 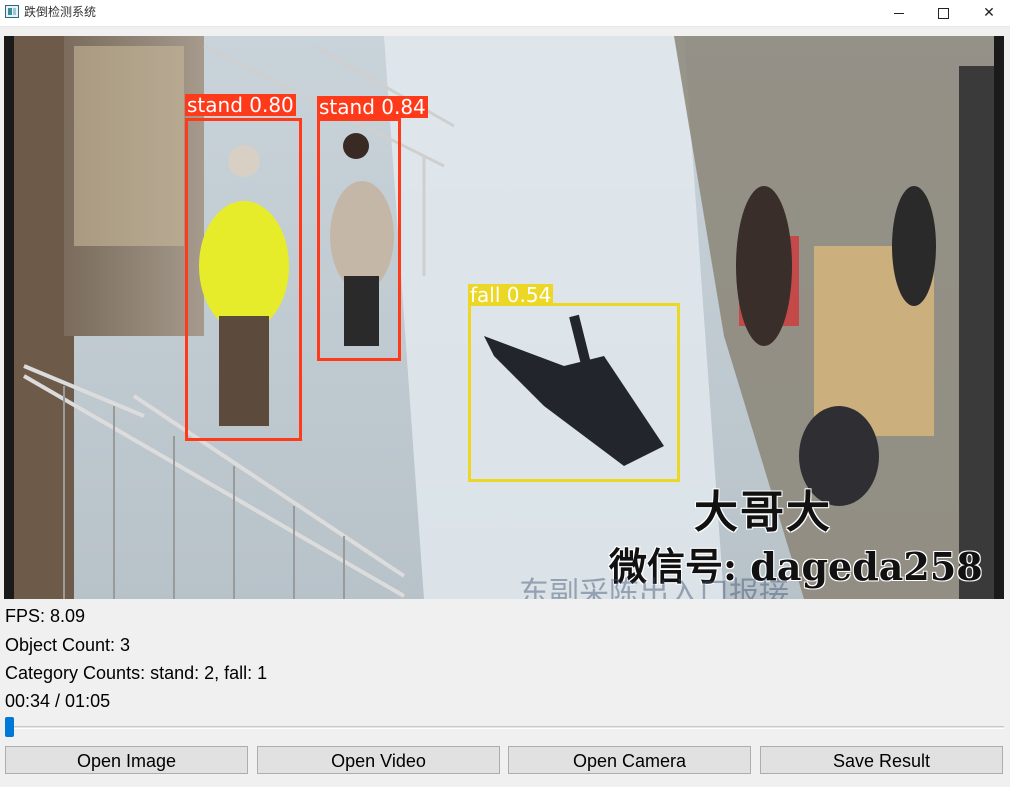 I want to click on category-counts: Category Counts: stand: 2, fall: 1, so click(x=136, y=673).